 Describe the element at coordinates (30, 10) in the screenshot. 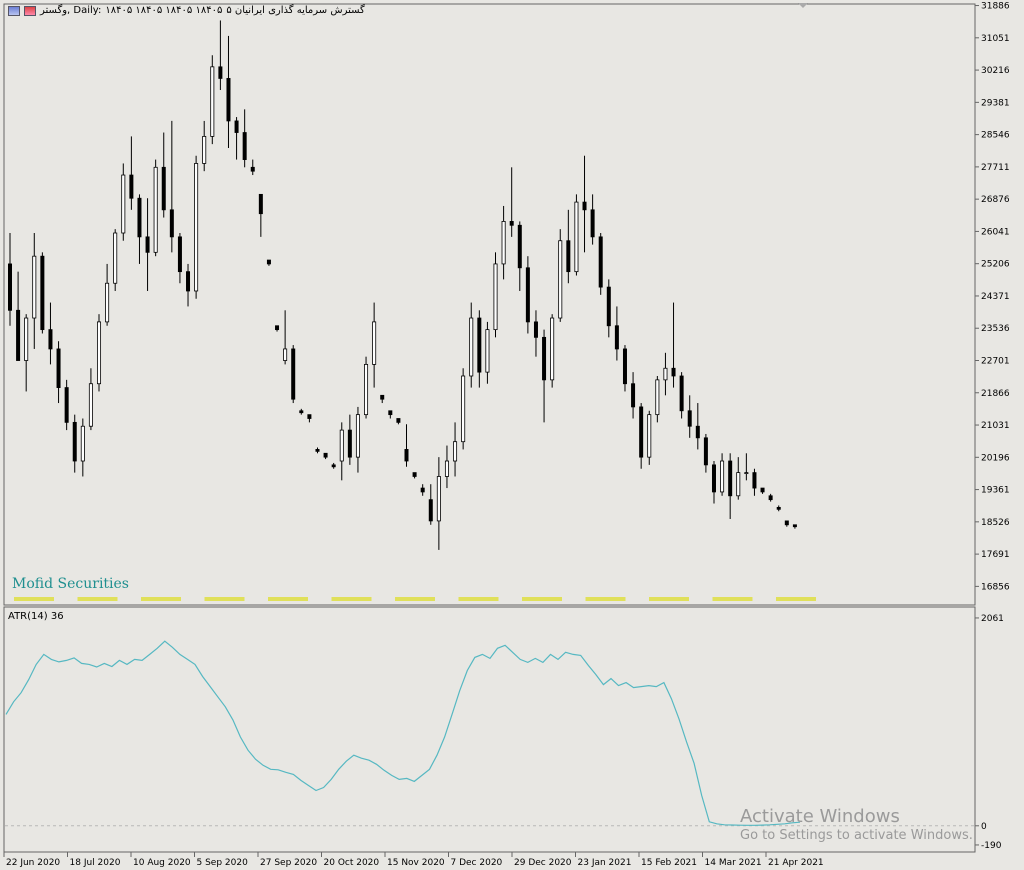

I see `terminal-icon` at that location.